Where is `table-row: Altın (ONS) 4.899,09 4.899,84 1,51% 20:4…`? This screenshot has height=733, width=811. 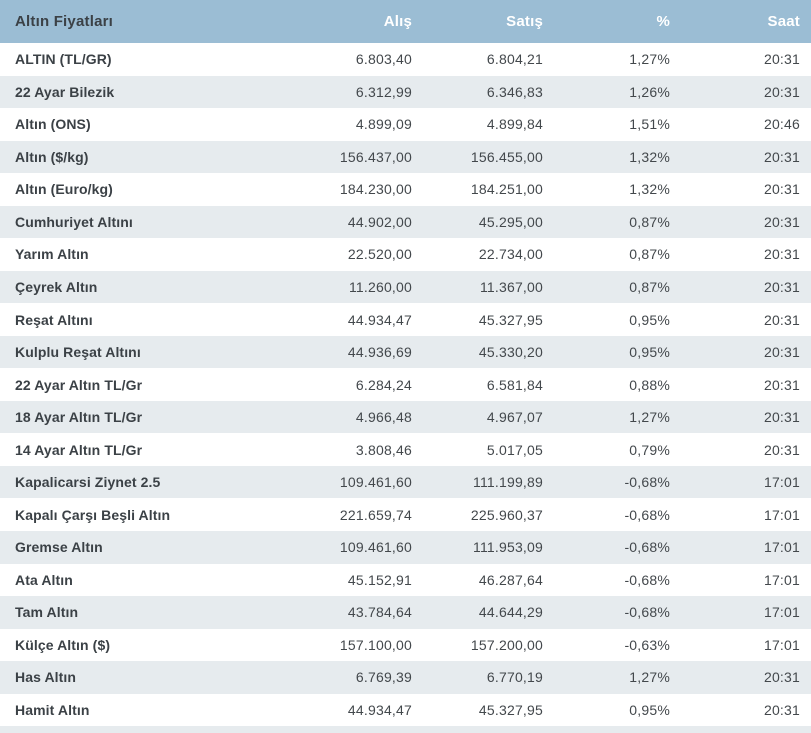 table-row: Altın (ONS) 4.899,09 4.899,84 1,51% 20:4… is located at coordinates (405, 124).